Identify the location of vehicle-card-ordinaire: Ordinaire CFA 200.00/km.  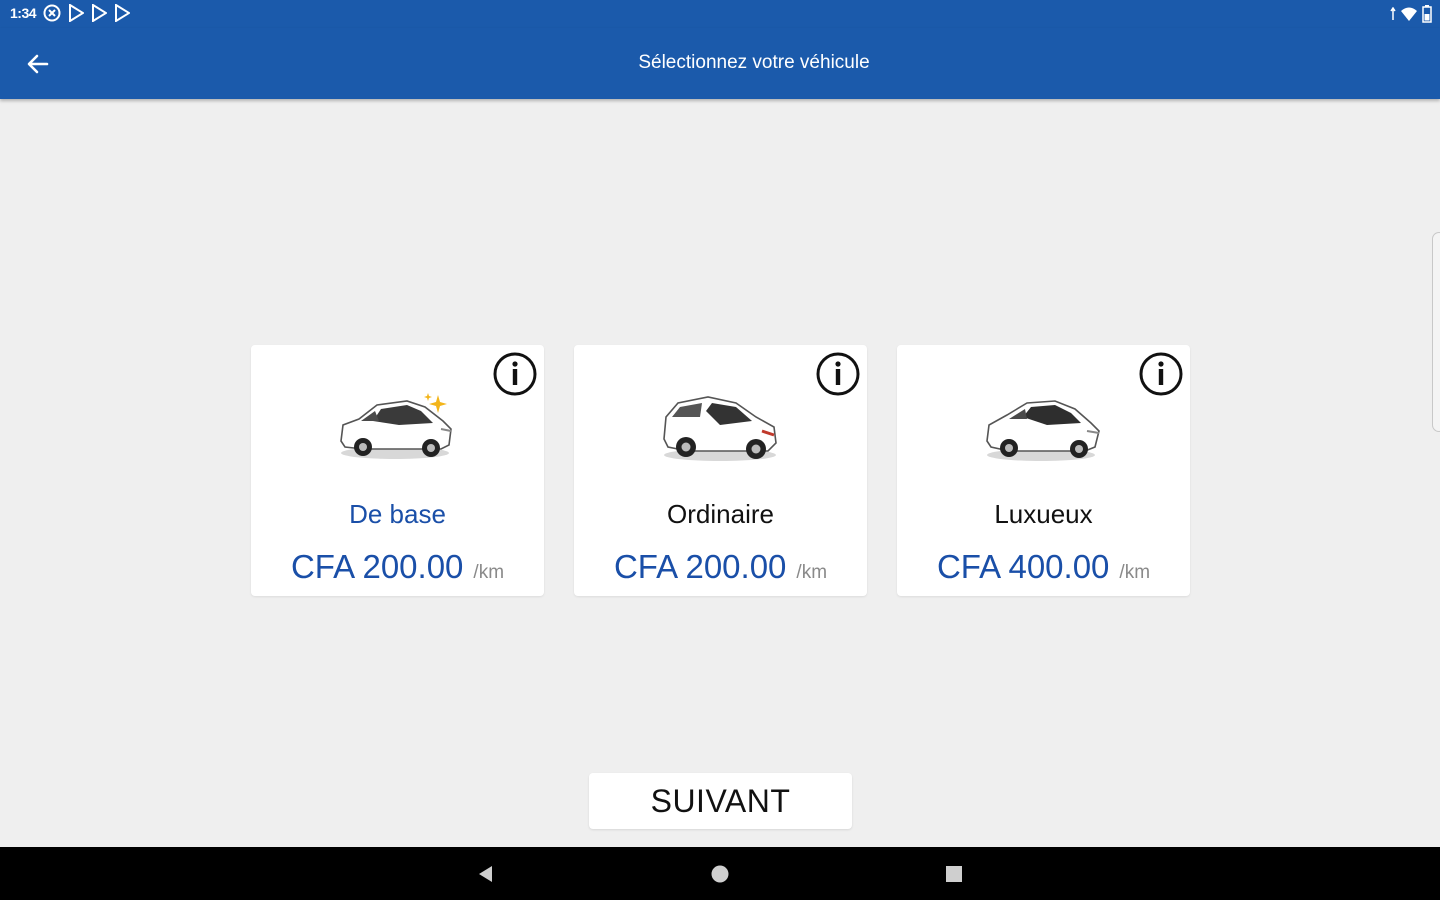
(720, 470).